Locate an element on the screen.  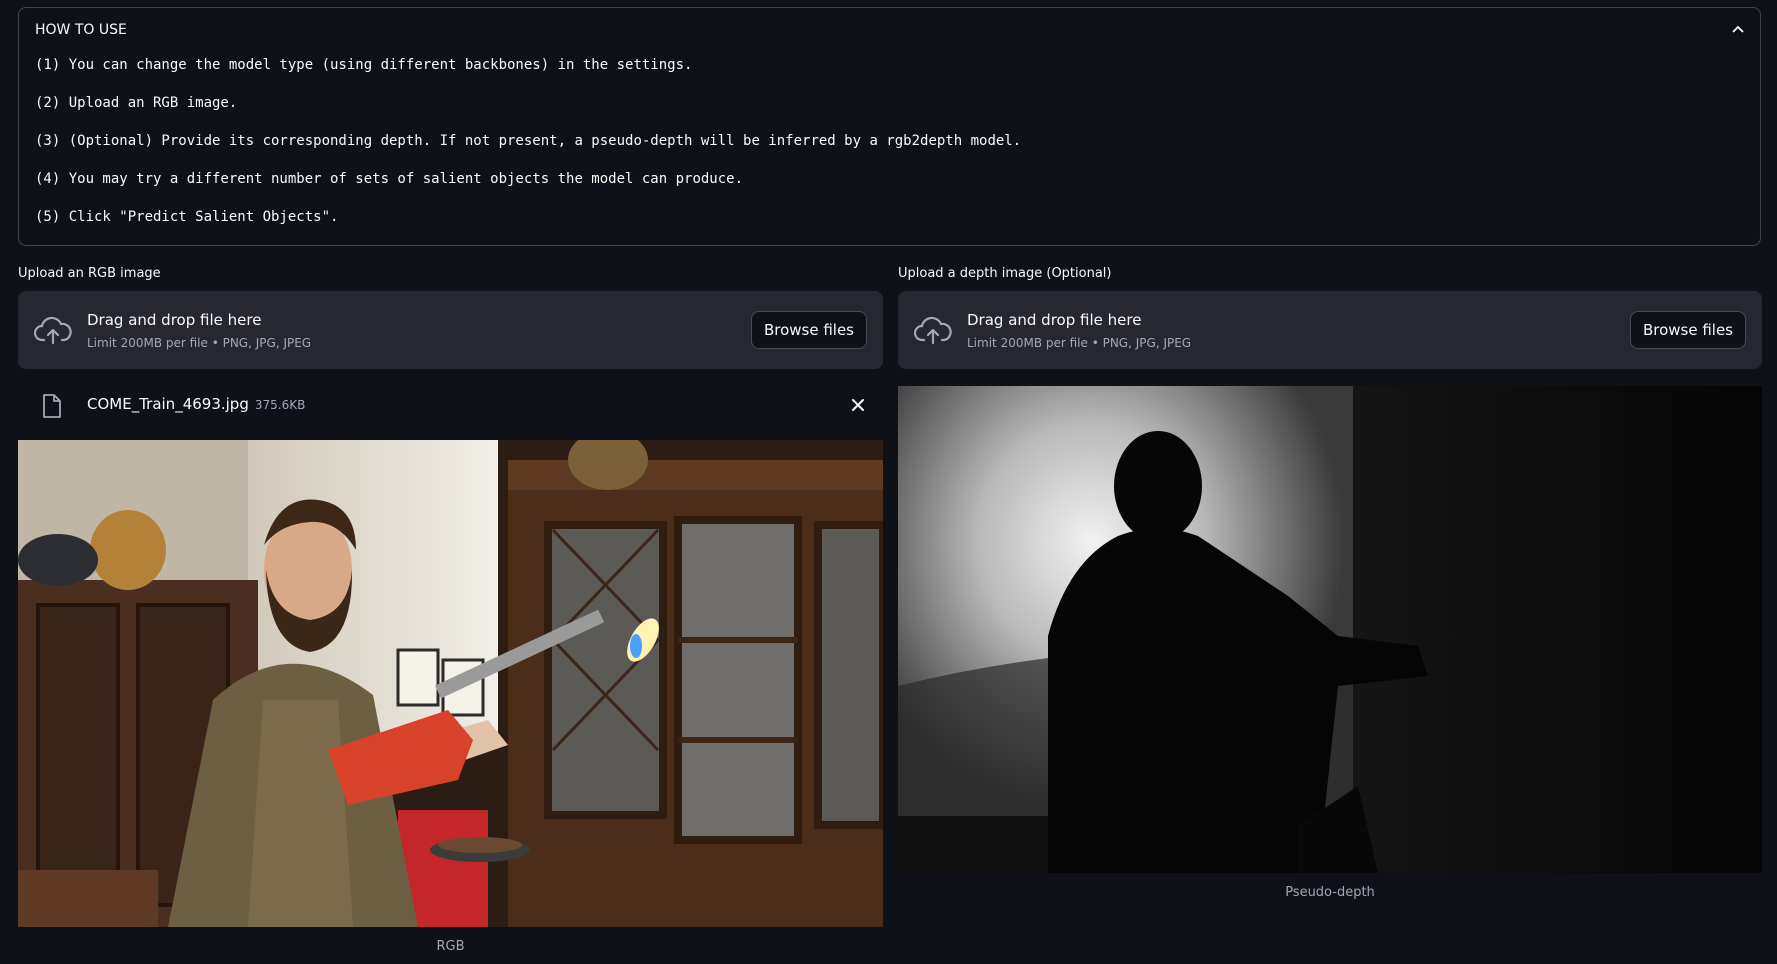
file-name: COME_Train_4693.jpg 375.6KB is located at coordinates (196, 404).